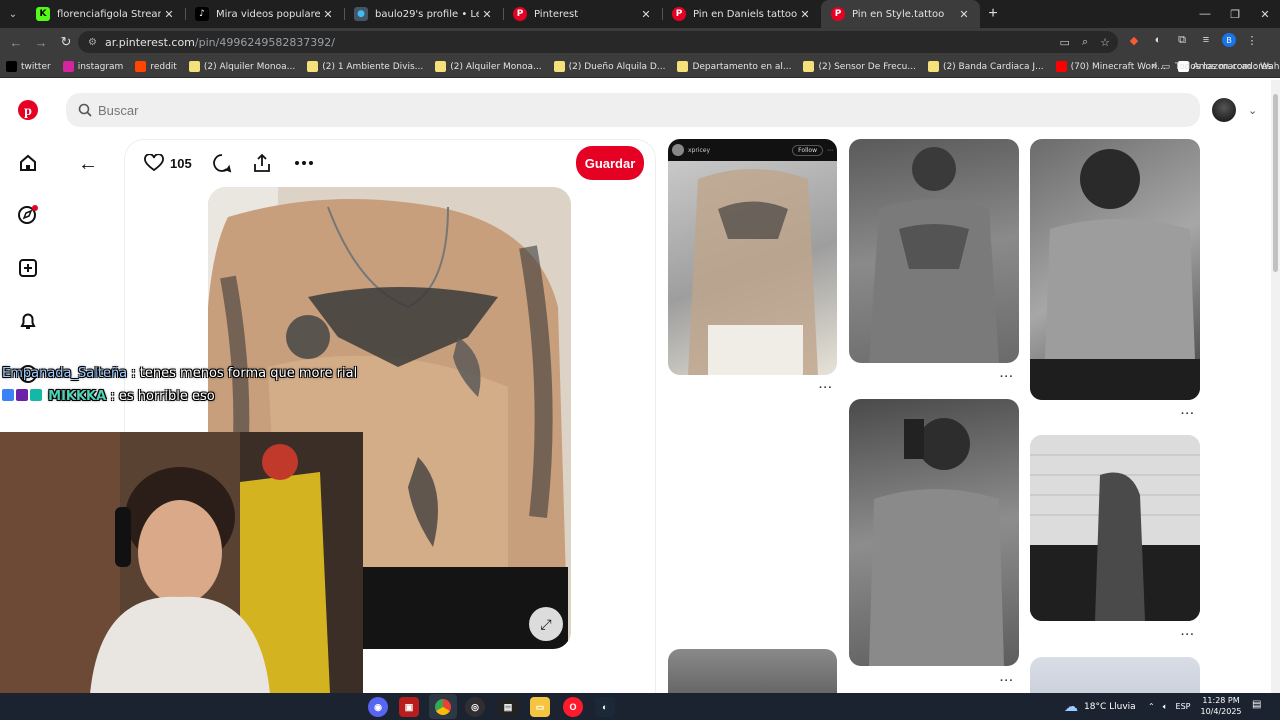  Describe the element at coordinates (1252, 40) in the screenshot. I see `browser-menu-icon: ⋮` at that location.